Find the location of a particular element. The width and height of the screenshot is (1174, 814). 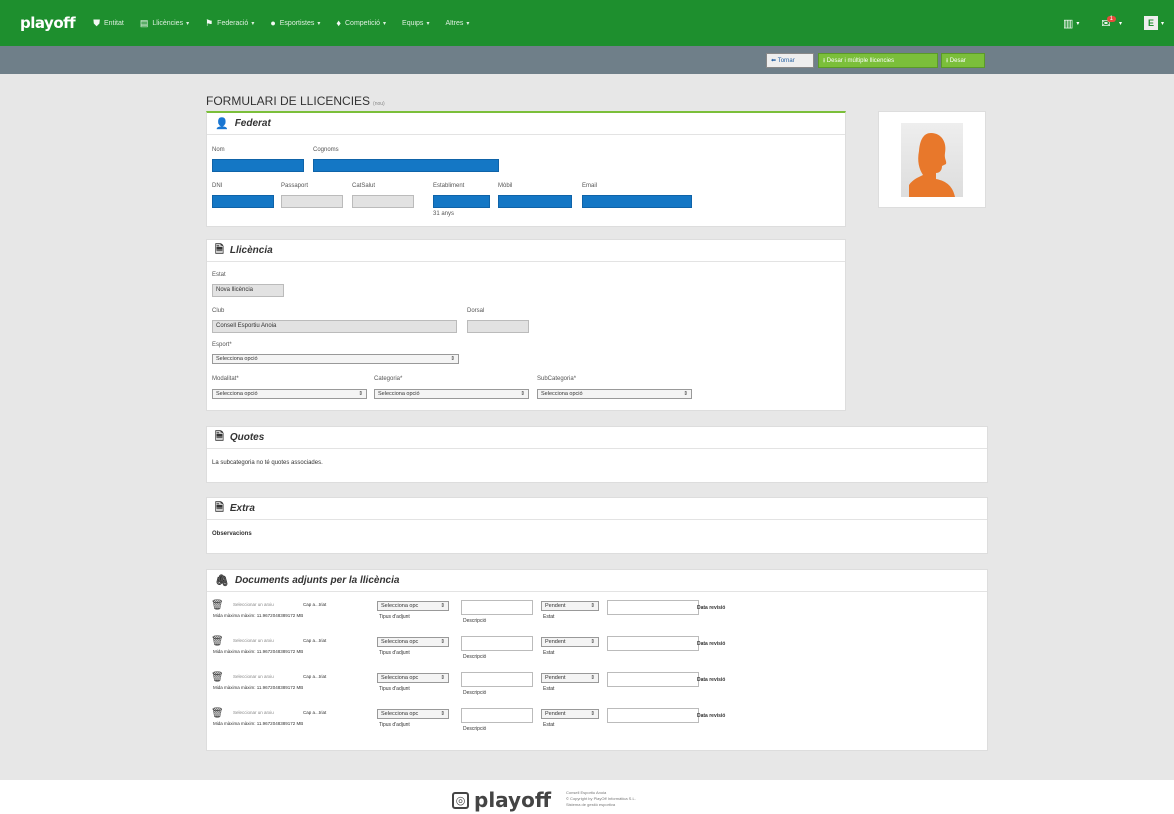

trophy-icon: ♦ is located at coordinates (338, 23).